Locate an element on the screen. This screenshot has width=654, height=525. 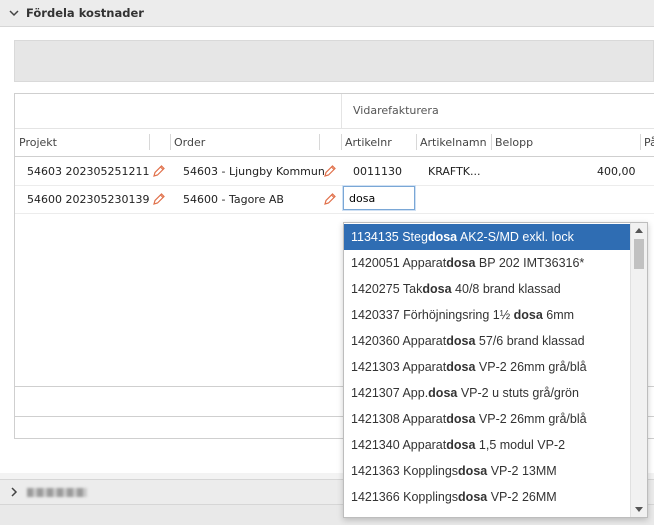
table-row: 54600 202305230139 54600 - Tagore AB is located at coordinates (334, 199).